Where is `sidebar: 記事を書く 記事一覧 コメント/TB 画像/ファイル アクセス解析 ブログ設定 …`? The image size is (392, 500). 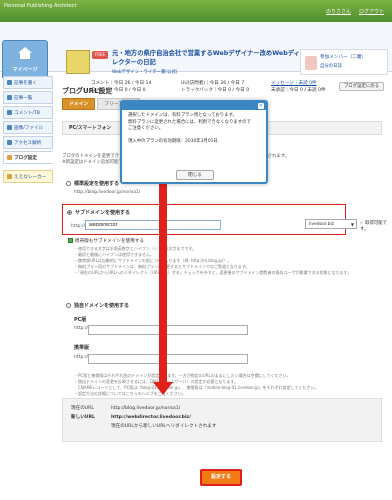
sidebar: 記事を書く 記事一覧 コメント/TB 画像/ファイル アクセス解析 ブログ設定 … is located at coordinates (28, 130).